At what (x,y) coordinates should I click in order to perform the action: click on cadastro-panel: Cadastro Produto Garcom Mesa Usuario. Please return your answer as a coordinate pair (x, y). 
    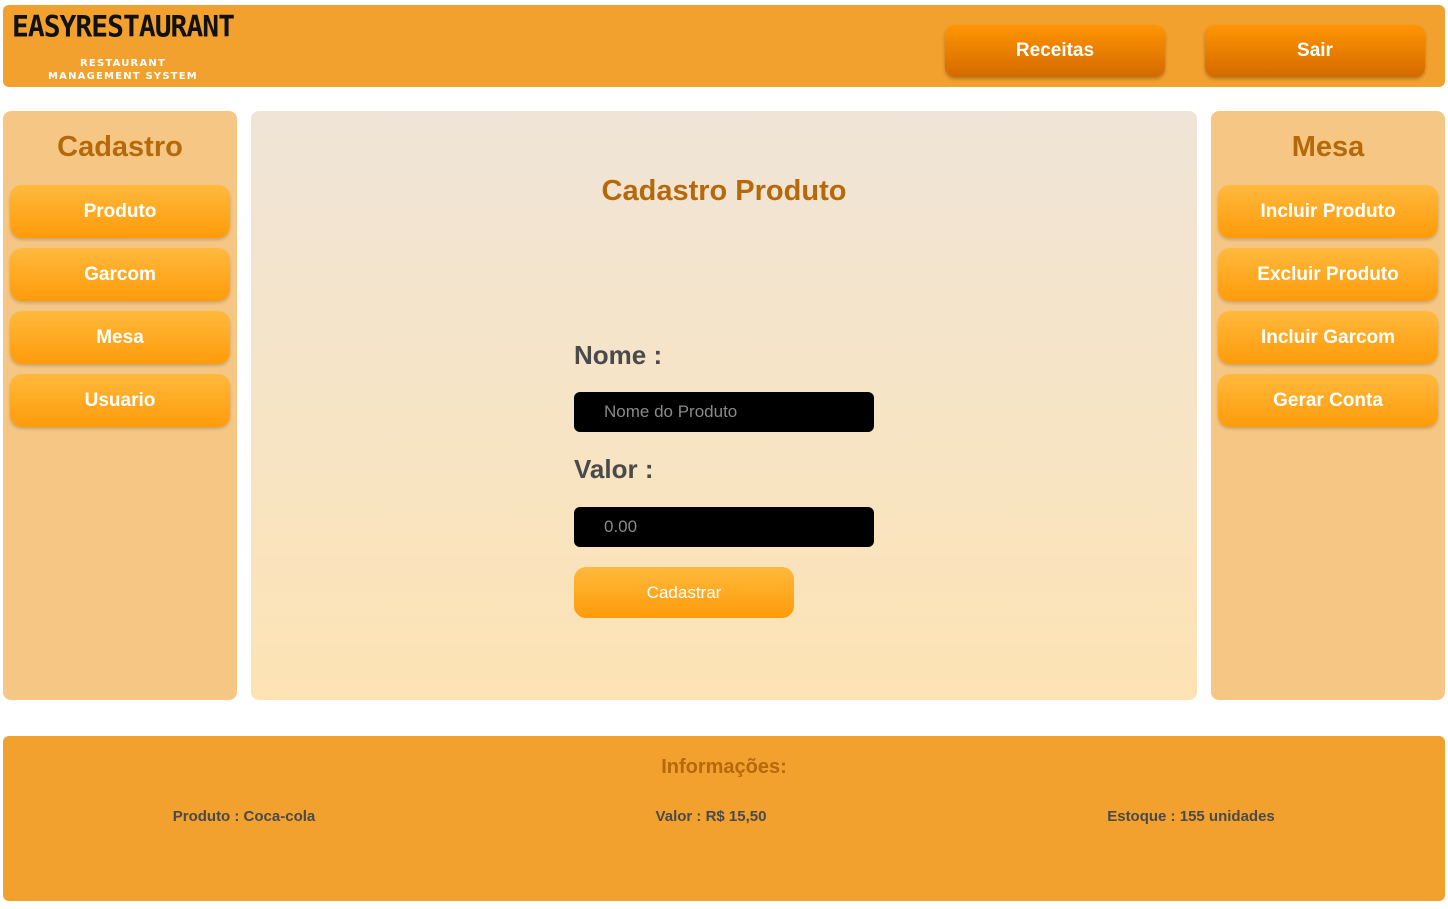
    Looking at the image, I should click on (120, 405).